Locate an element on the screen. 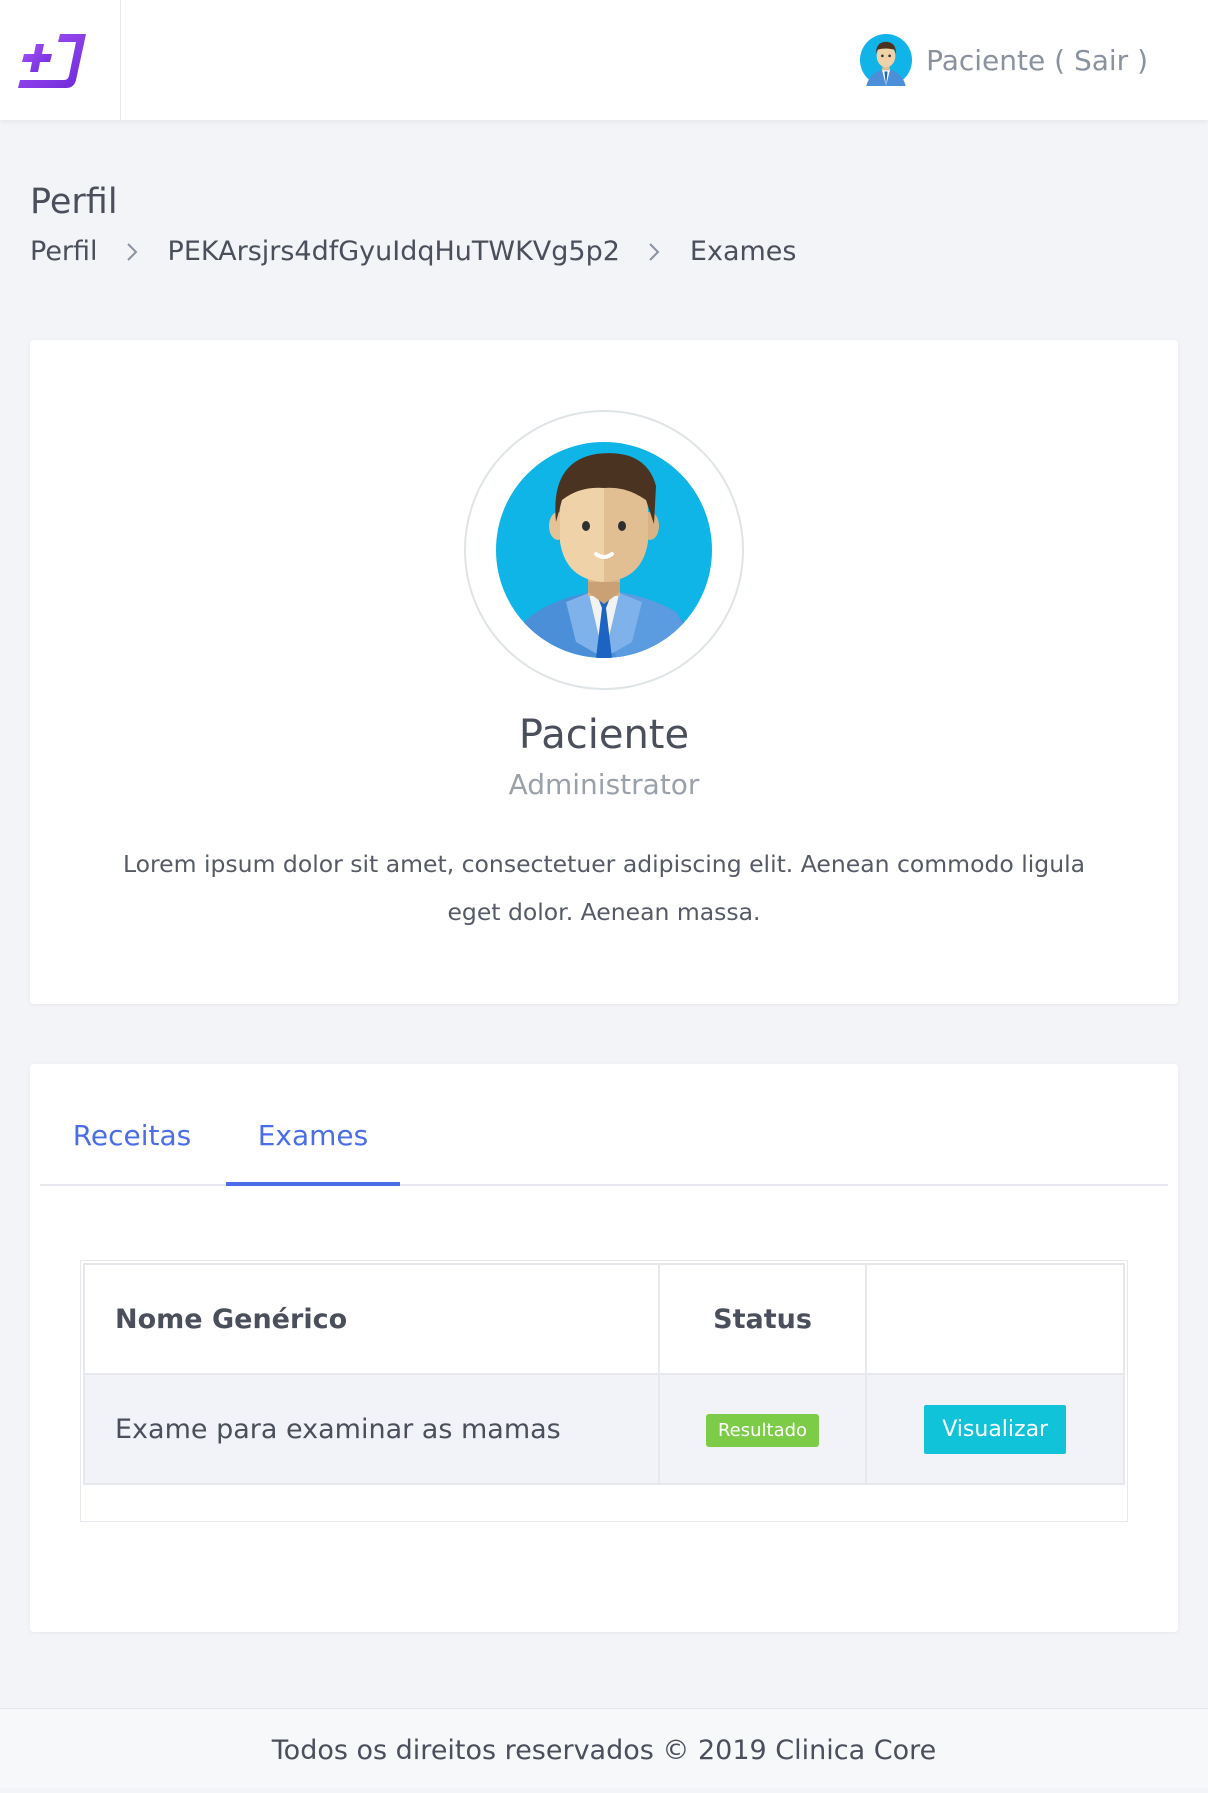  view-button: Visualizar is located at coordinates (995, 1429).